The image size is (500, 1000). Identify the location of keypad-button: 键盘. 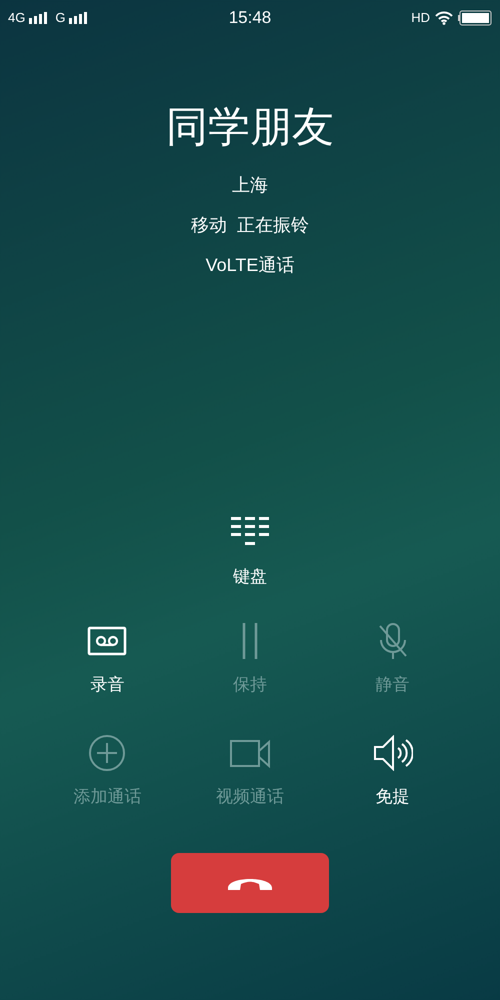
(250, 553).